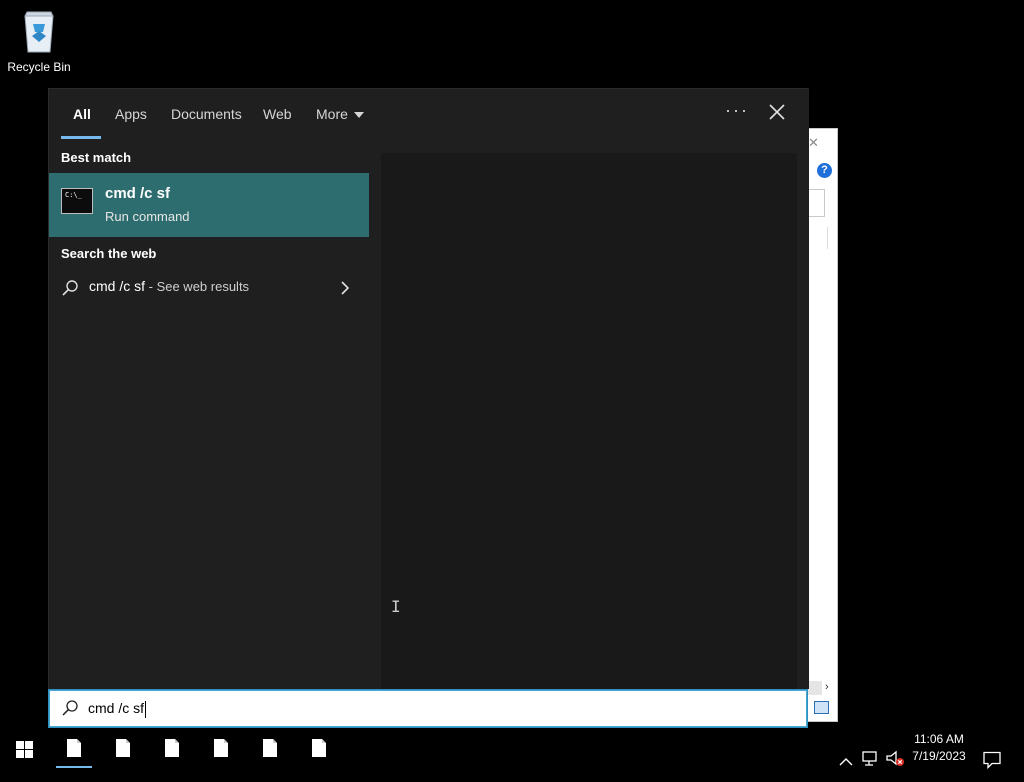 The height and width of the screenshot is (782, 1024). Describe the element at coordinates (512, 749) in the screenshot. I see `taskbar: 11:06 AM 7/19/2023` at that location.